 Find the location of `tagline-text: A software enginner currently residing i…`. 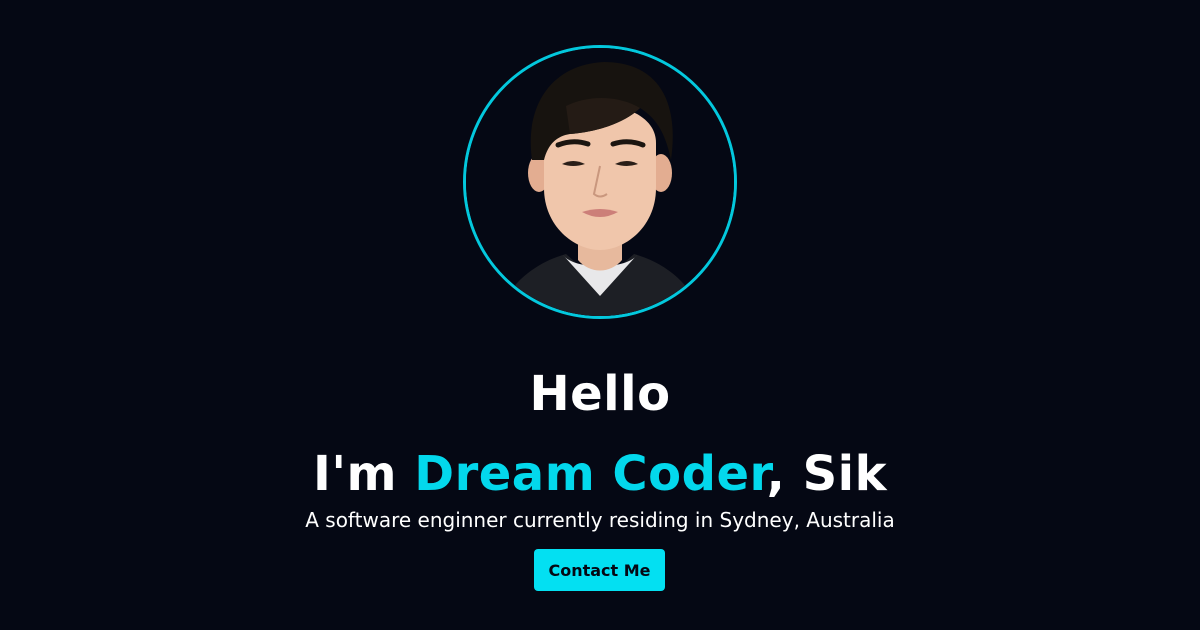

tagline-text: A software enginner currently residing i… is located at coordinates (600, 520).